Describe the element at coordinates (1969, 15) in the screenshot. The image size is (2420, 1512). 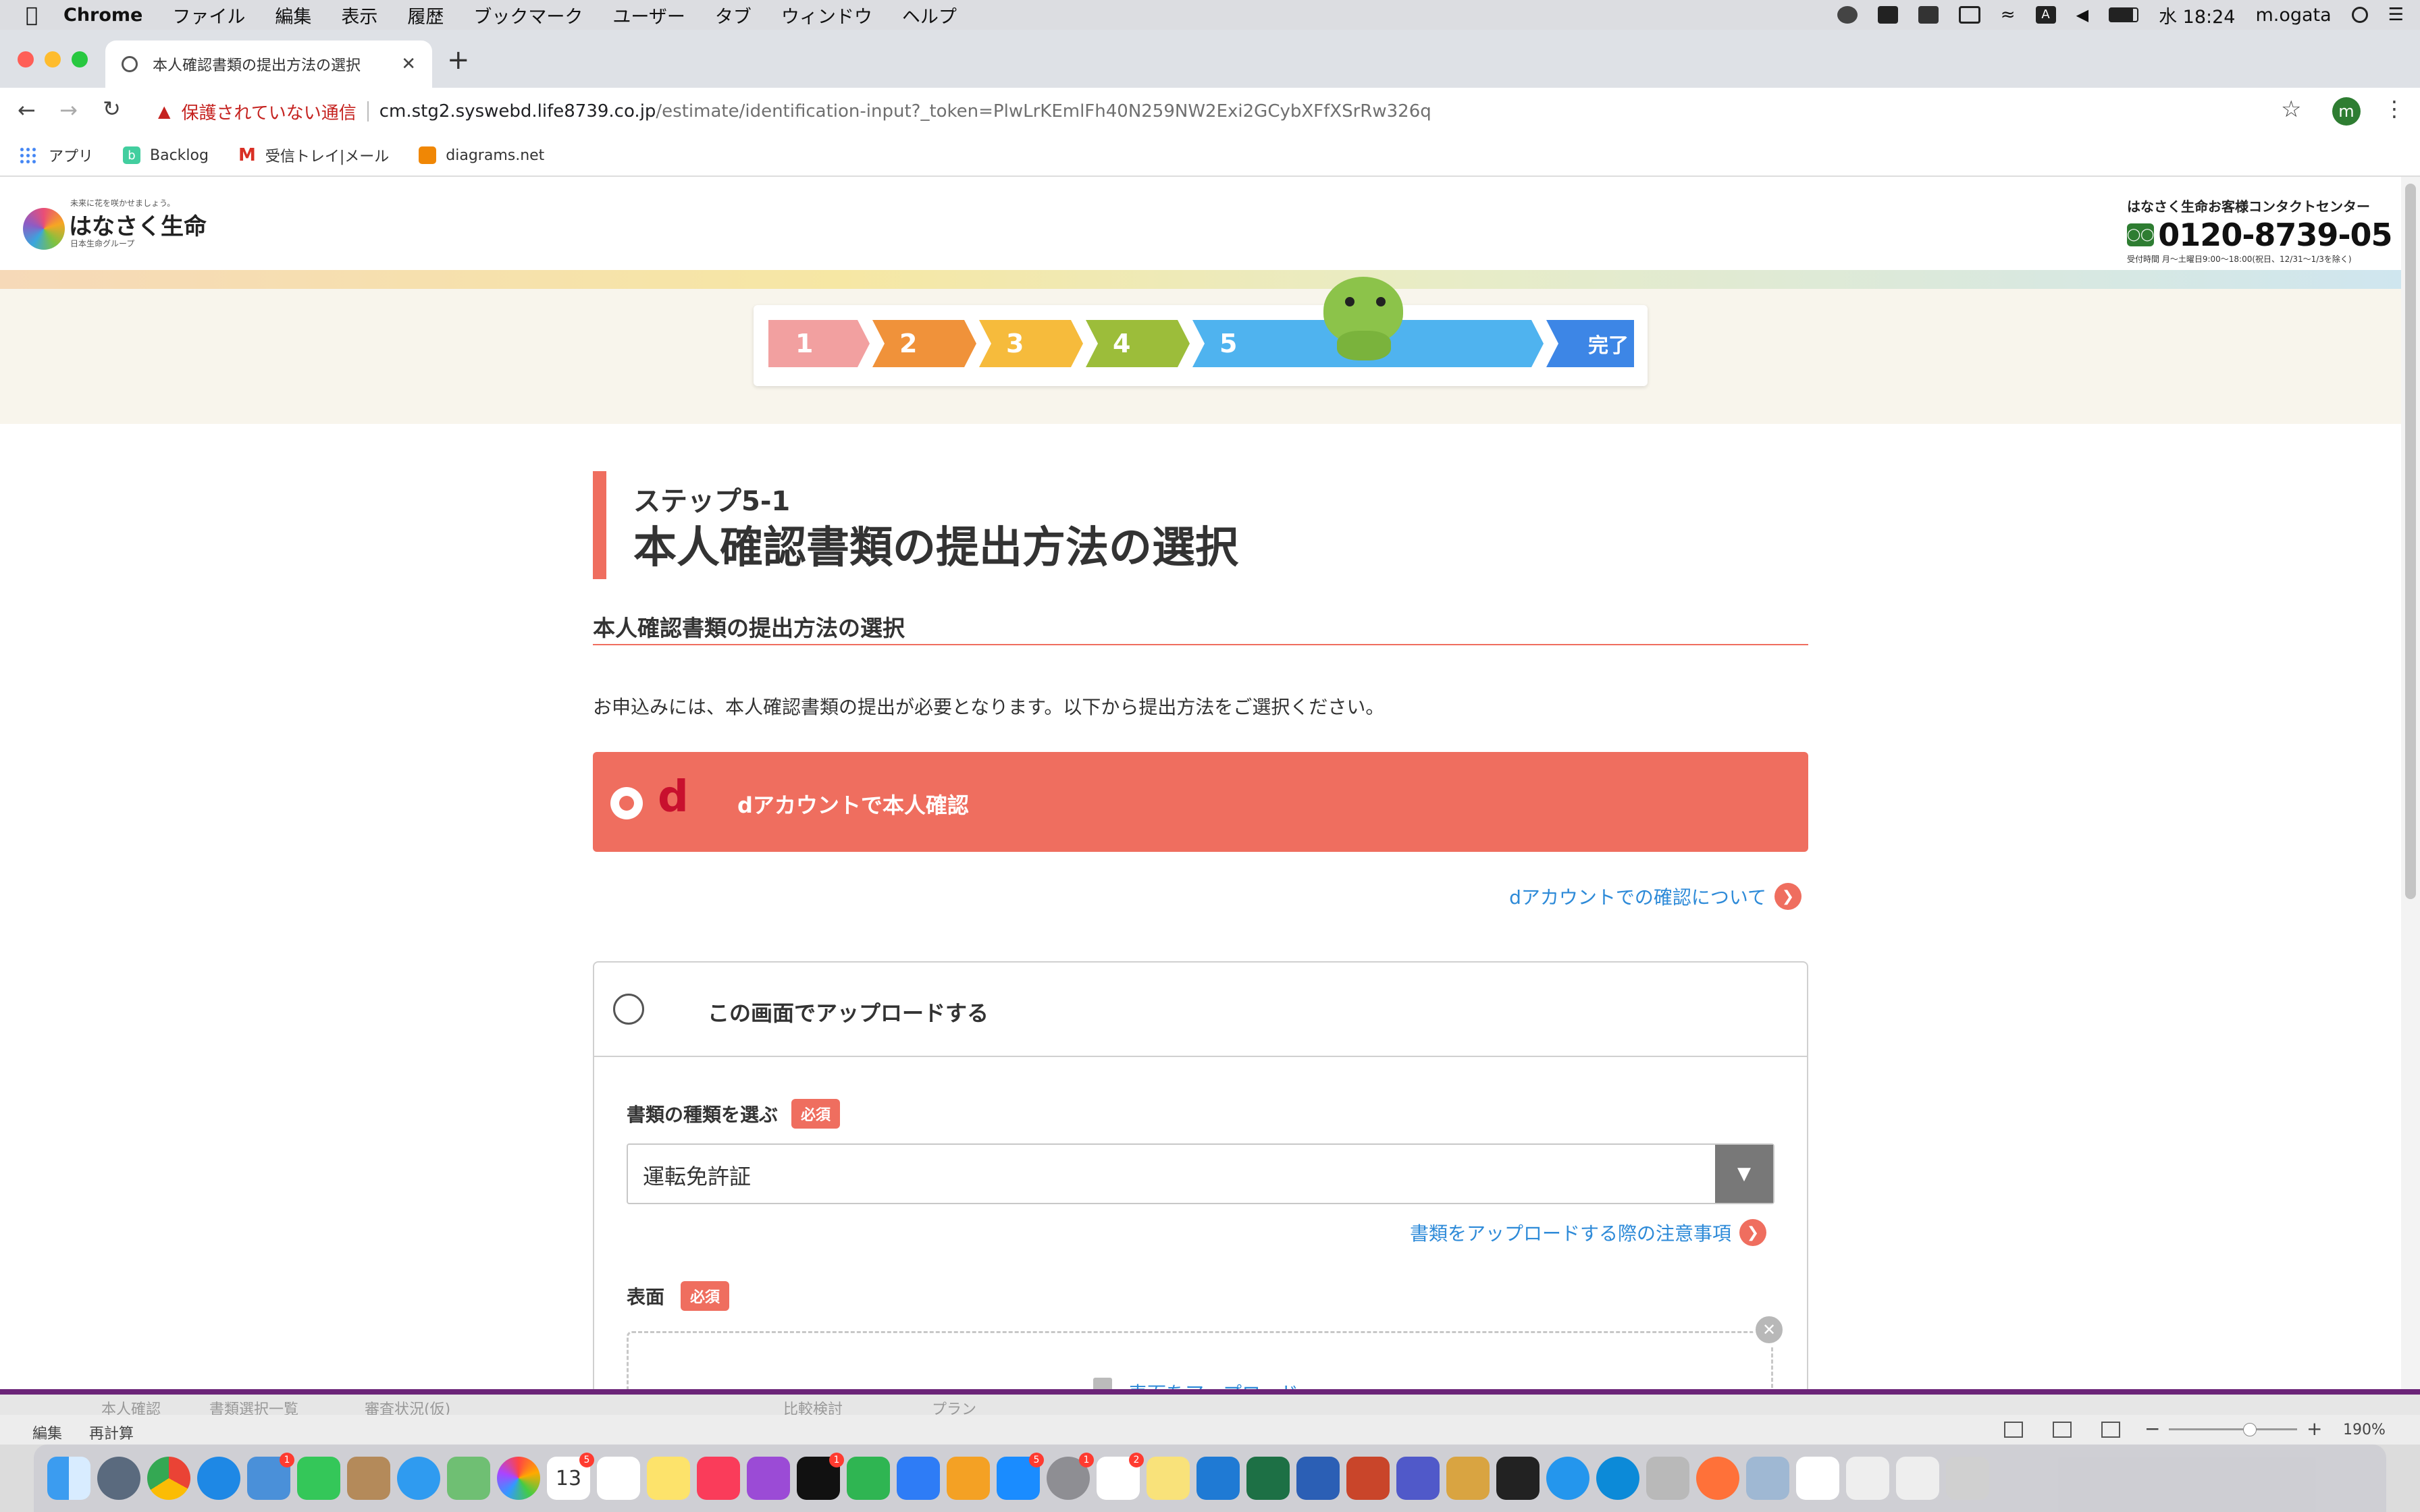
I see `airplay-icon` at that location.